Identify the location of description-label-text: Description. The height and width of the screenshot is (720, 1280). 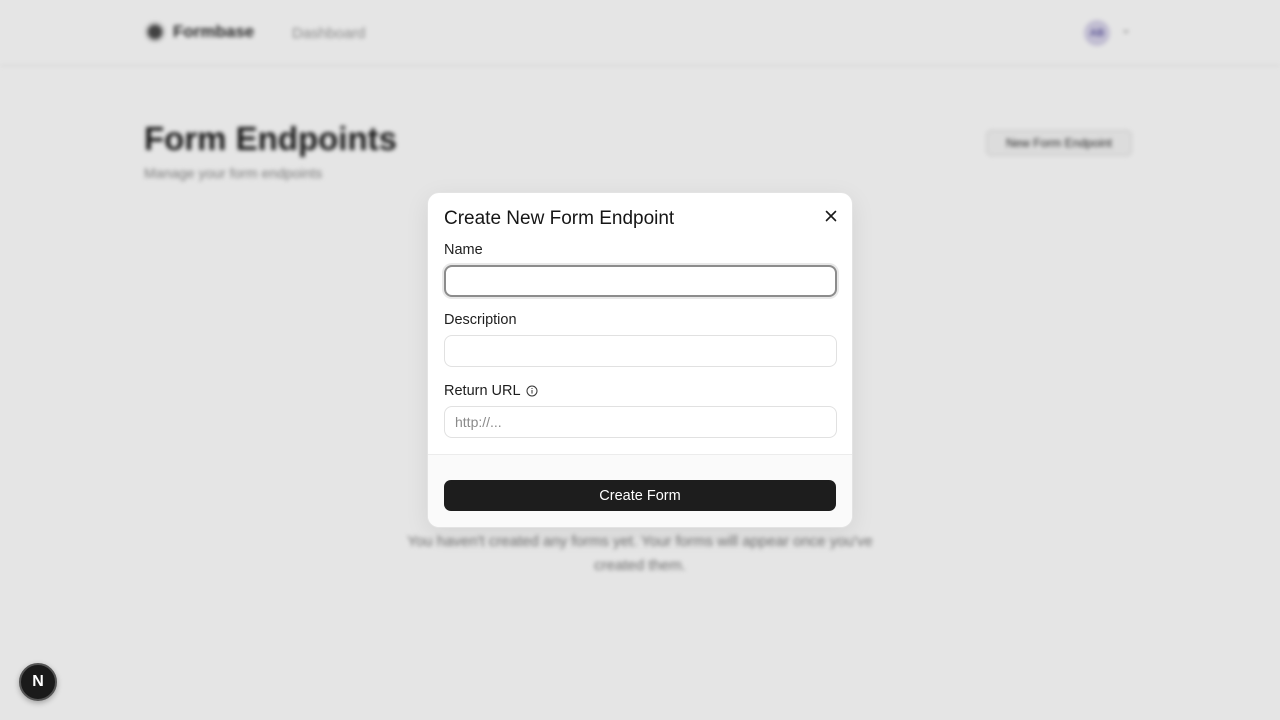
(480, 320).